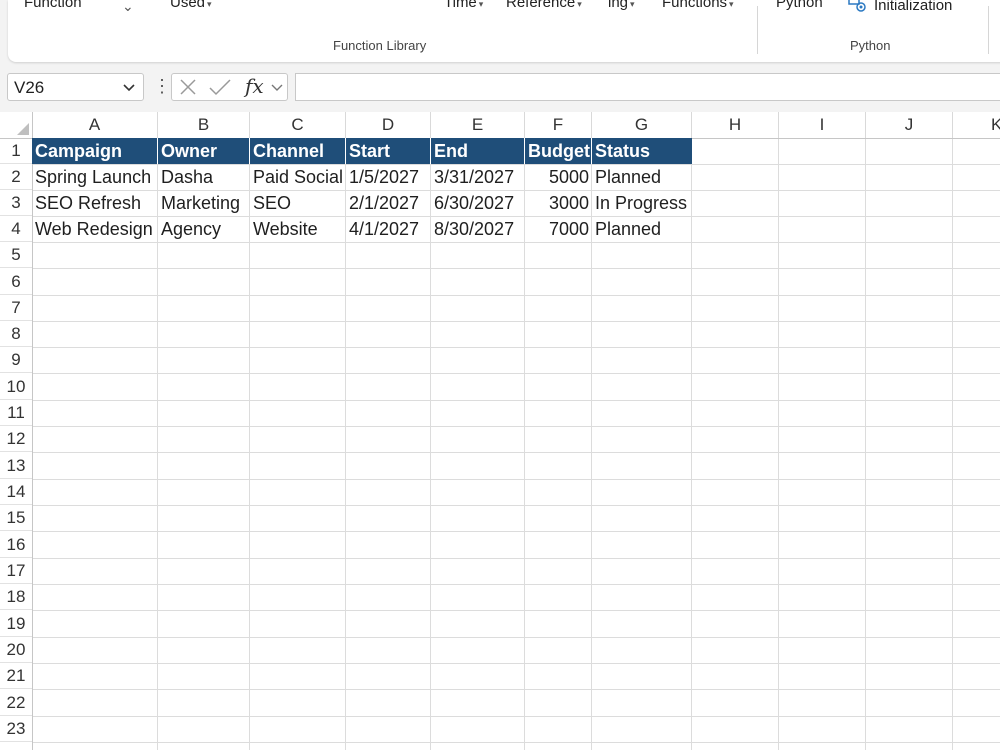  I want to click on row-header: 22, so click(16, 702).